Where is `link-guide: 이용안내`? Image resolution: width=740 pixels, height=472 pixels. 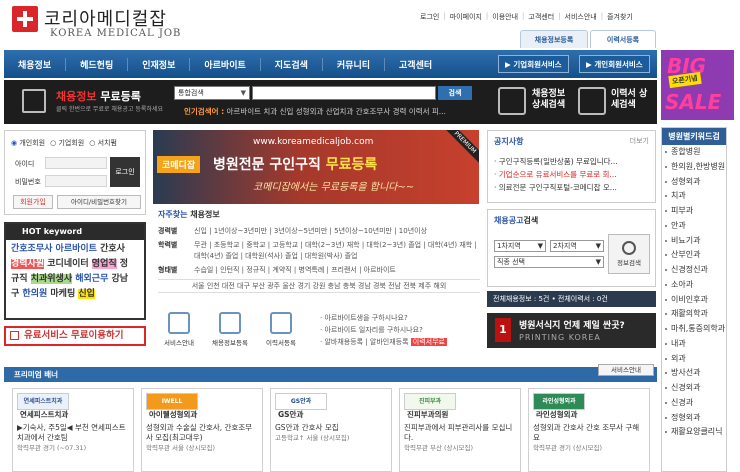
link-guide: 이용안내 is located at coordinates (505, 17).